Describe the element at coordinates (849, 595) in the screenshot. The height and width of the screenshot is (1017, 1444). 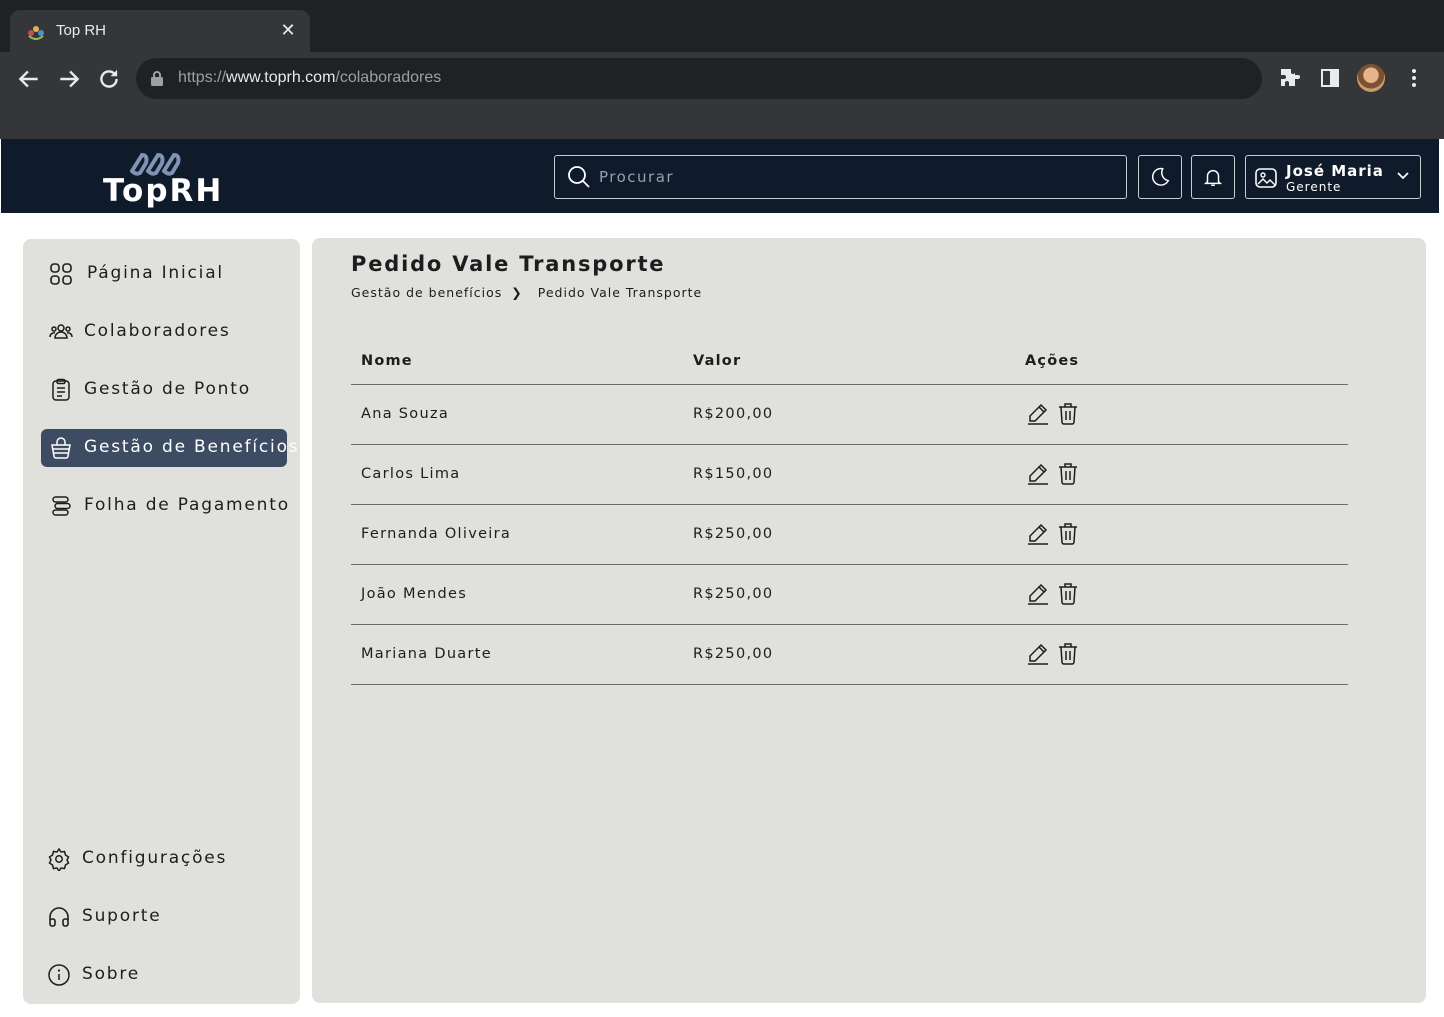
I see `table-row: João Mendes R$250,00` at that location.